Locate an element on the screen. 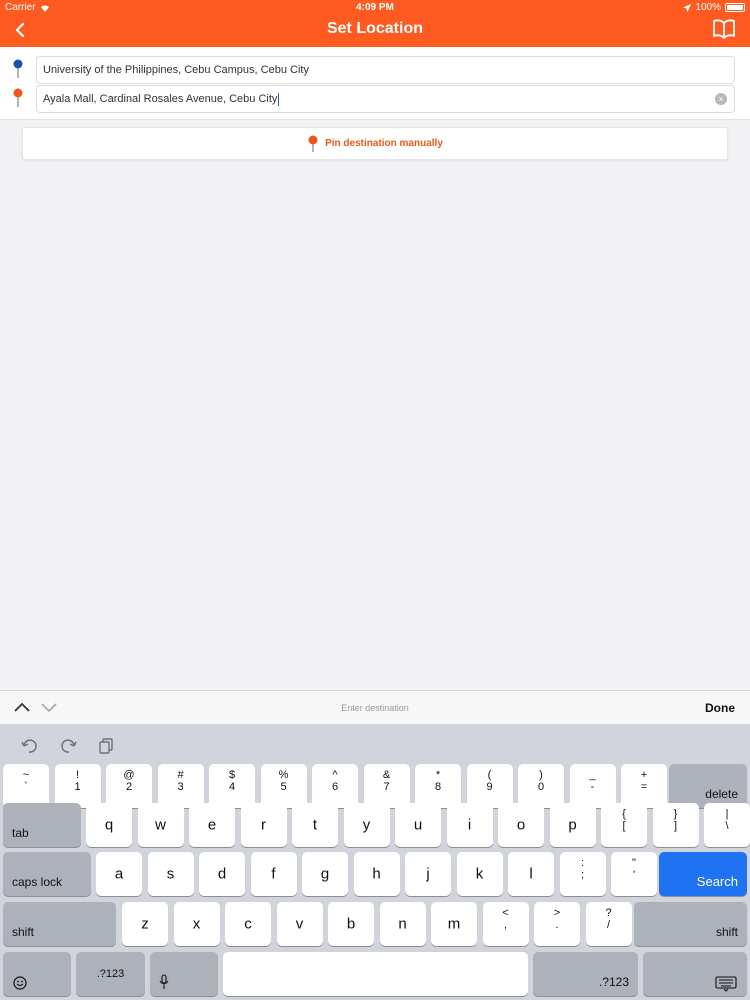 The height and width of the screenshot is (1000, 750). key-j: j is located at coordinates (428, 874).